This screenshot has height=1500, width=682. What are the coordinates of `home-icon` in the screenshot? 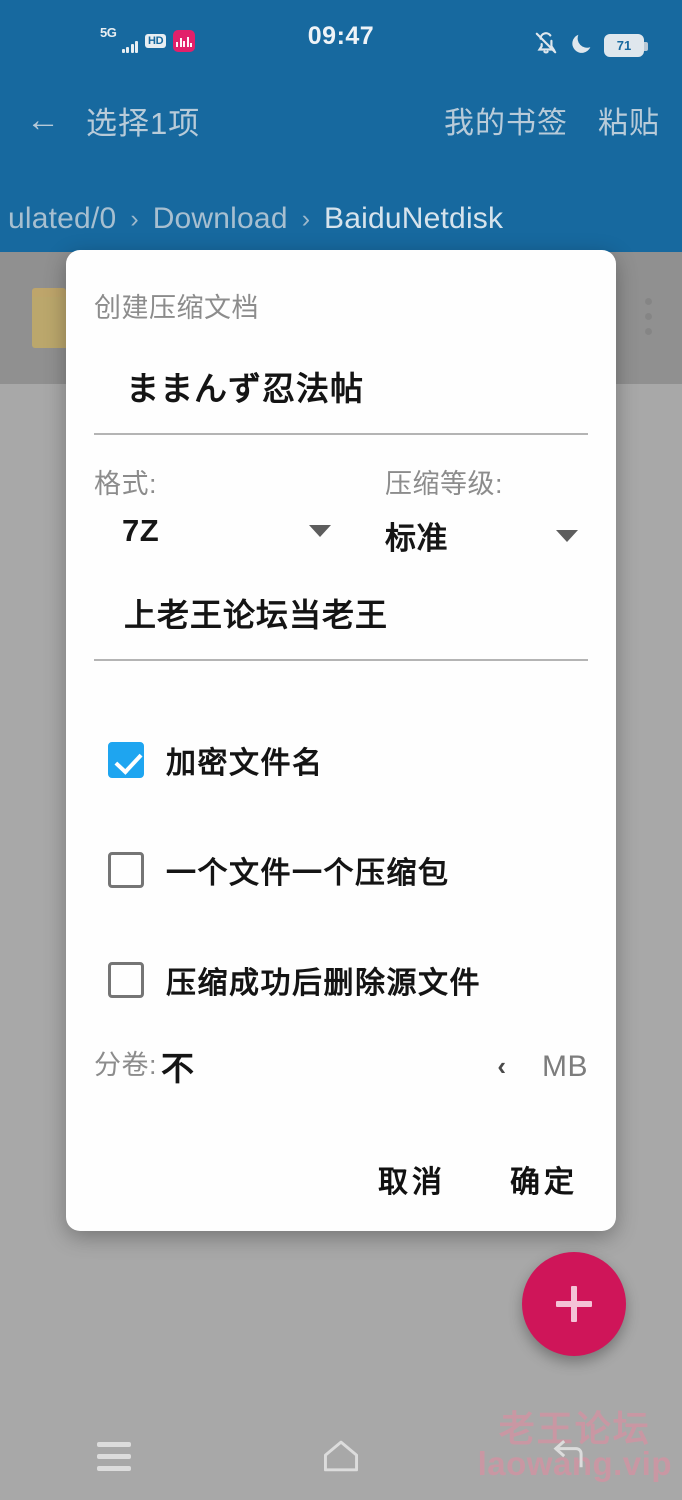 It's located at (341, 1456).